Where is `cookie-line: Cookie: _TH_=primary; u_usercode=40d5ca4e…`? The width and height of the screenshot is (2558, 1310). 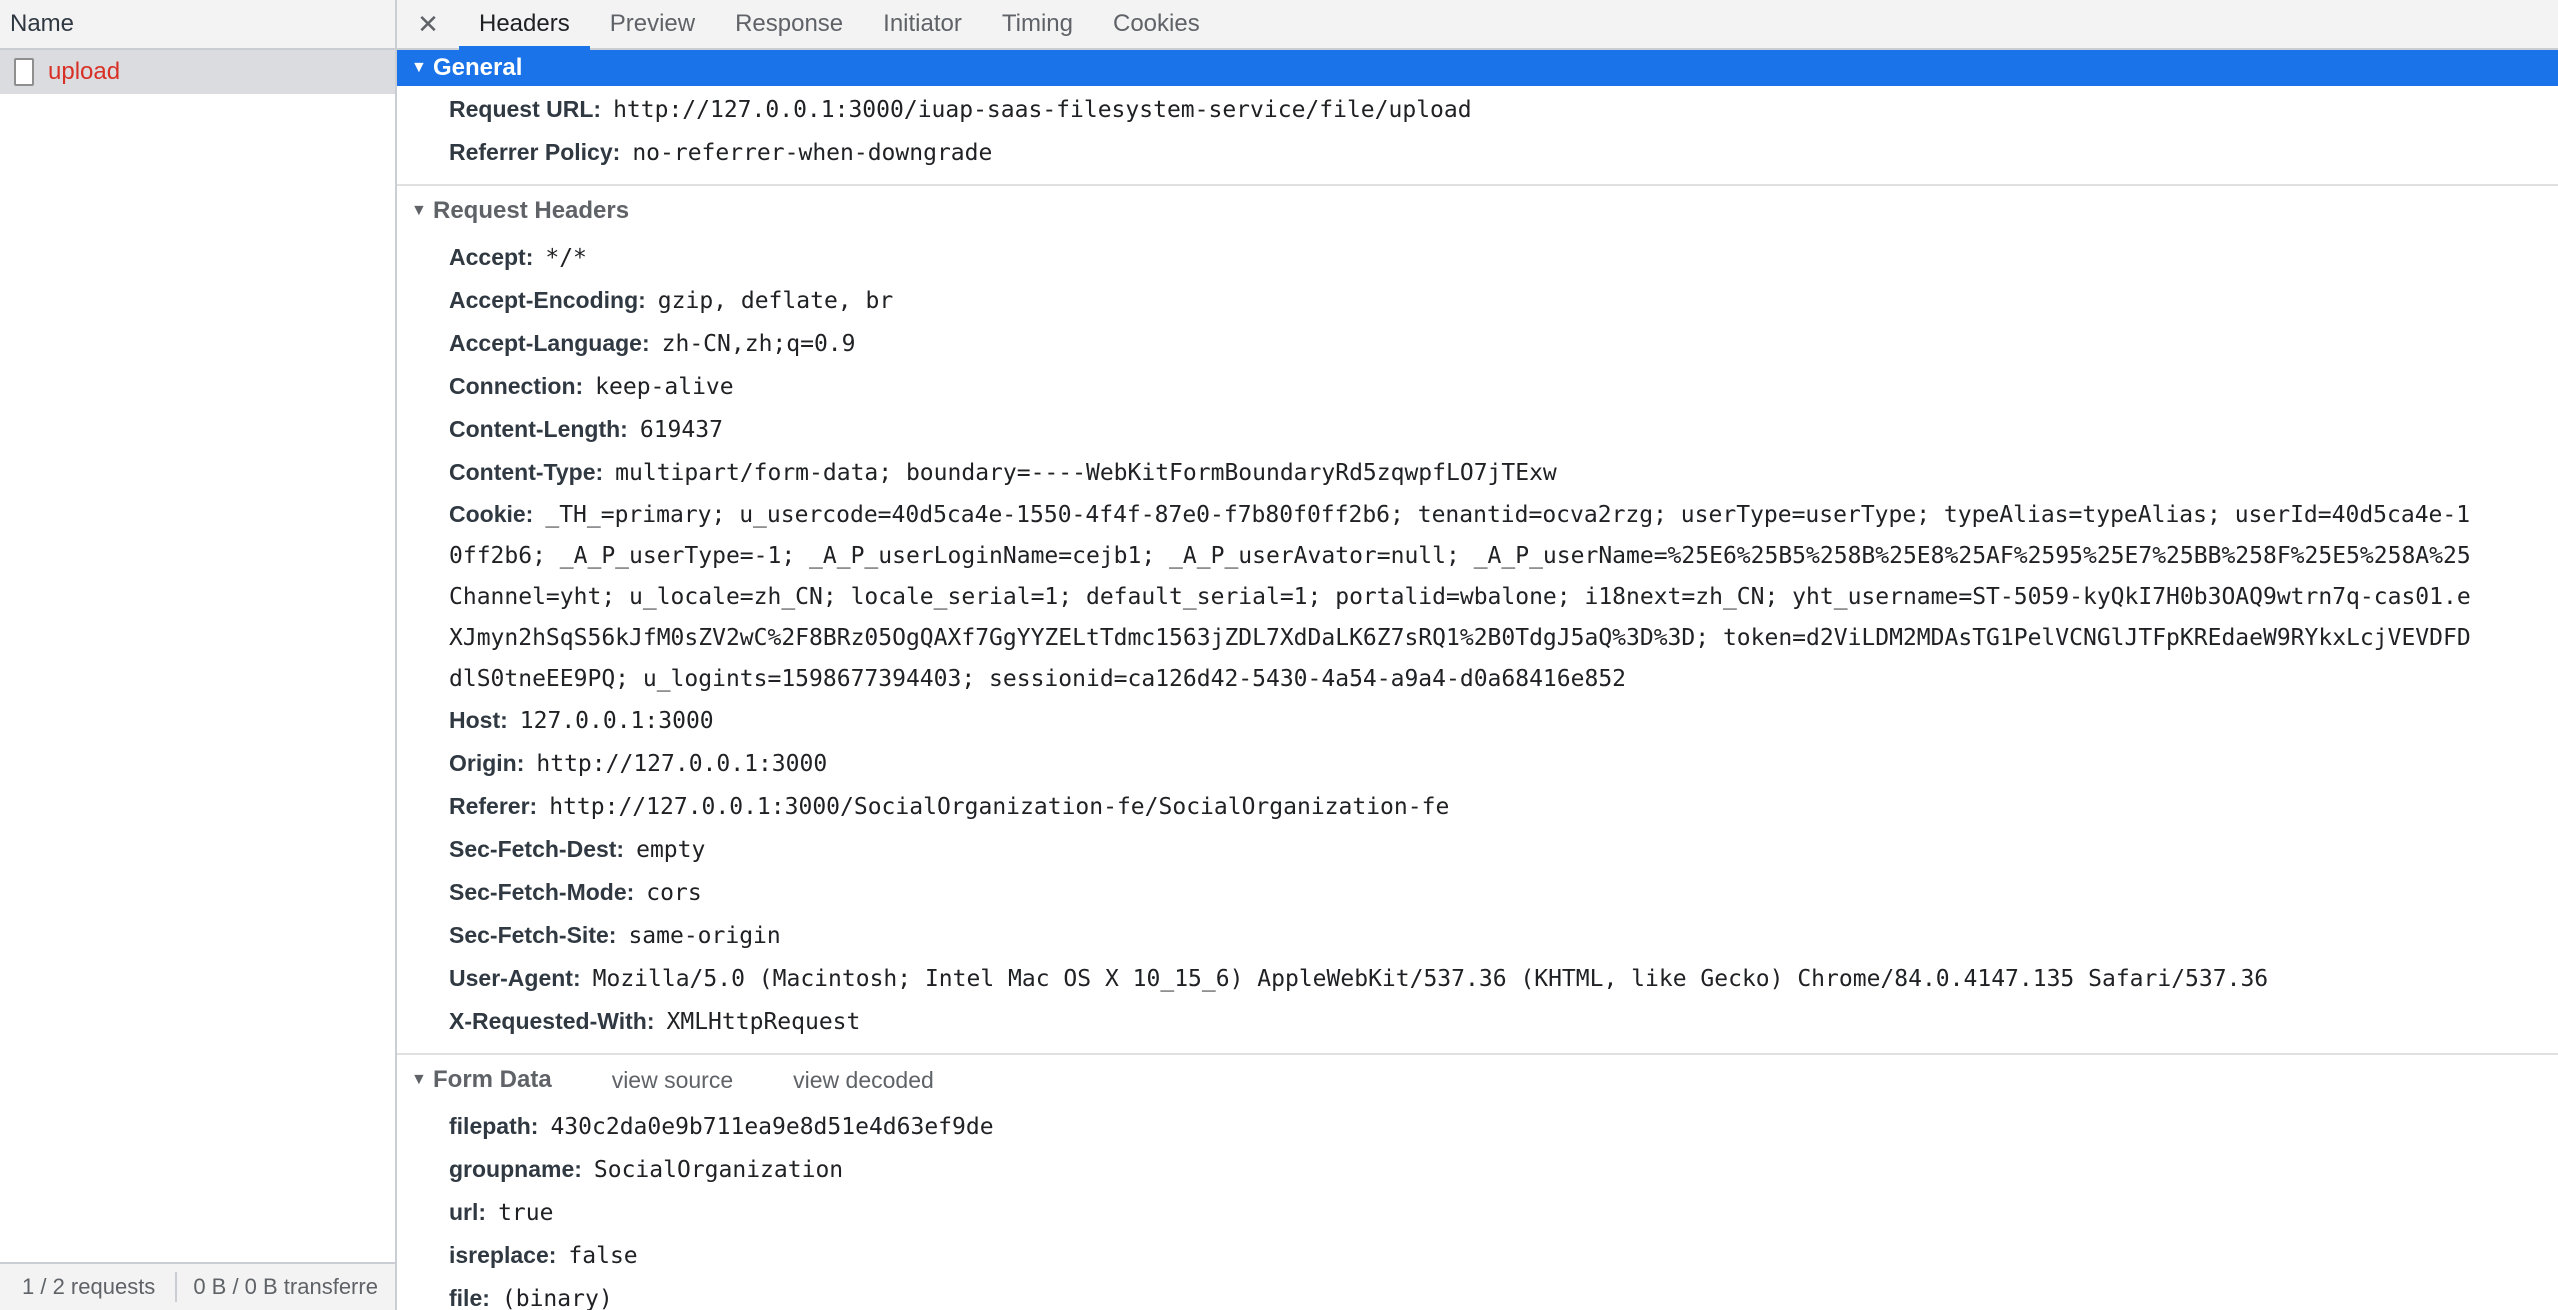
cookie-line: Cookie: _TH_=primary; u_usercode=40d5ca4e… is located at coordinates (1503, 514).